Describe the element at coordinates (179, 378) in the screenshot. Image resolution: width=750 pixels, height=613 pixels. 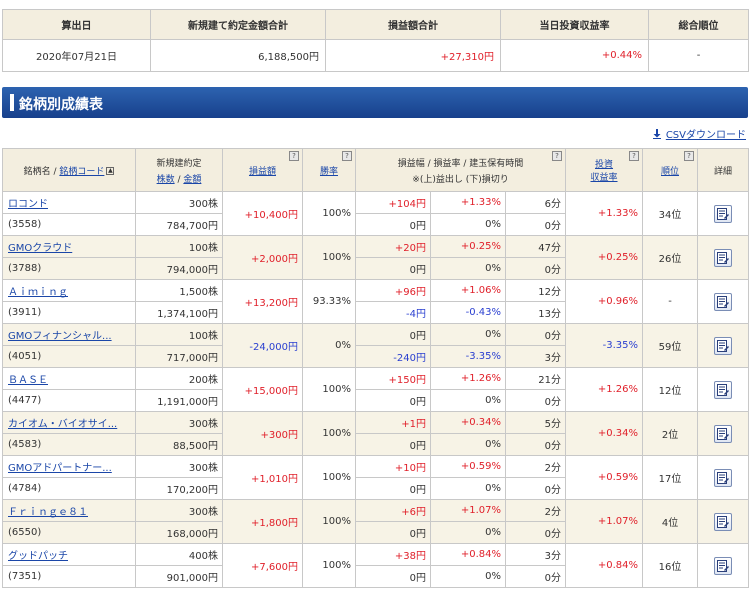
I see `shares-cell: 200株` at that location.